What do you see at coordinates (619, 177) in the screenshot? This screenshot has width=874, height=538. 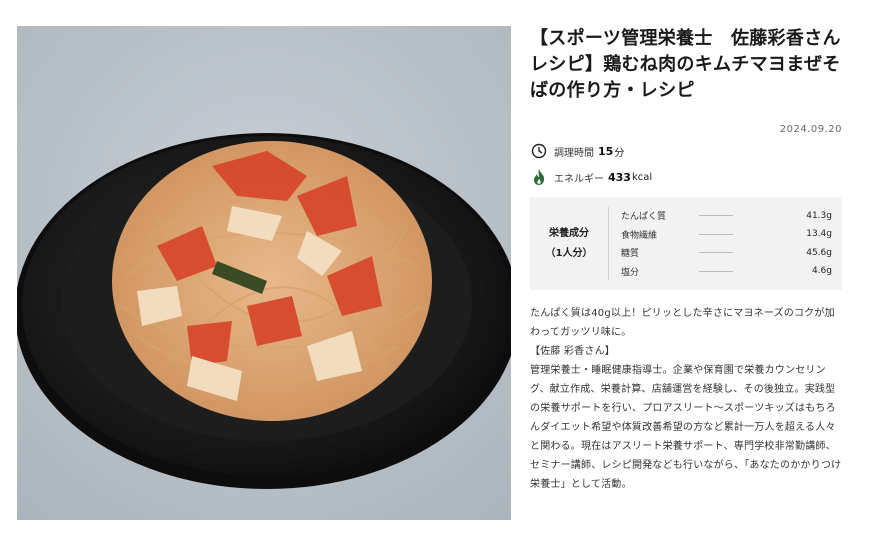 I see `energy-value: 433` at bounding box center [619, 177].